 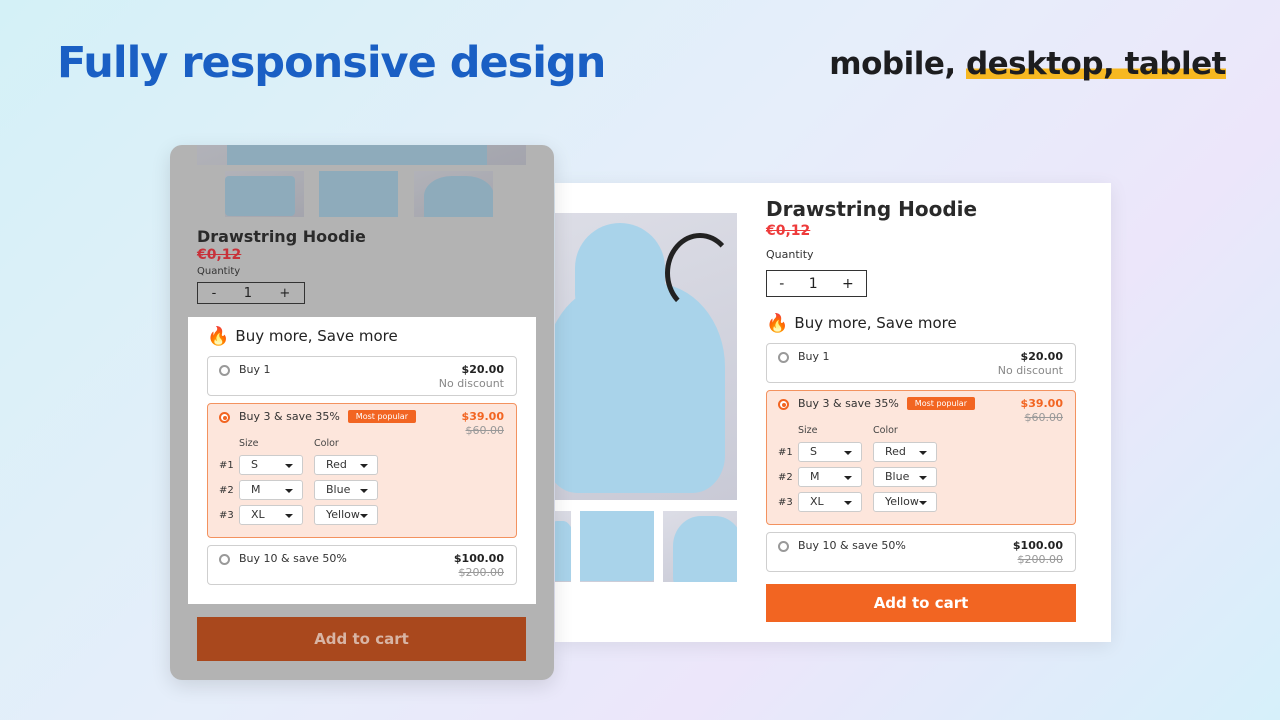 What do you see at coordinates (785, 452) in the screenshot?
I see `item-number: #1` at bounding box center [785, 452].